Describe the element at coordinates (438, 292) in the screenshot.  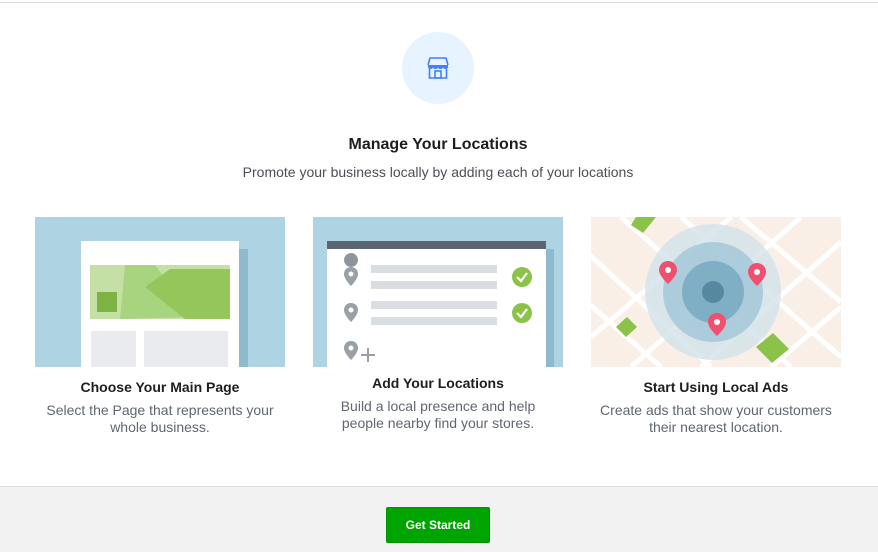
I see `location-list-illustration` at that location.